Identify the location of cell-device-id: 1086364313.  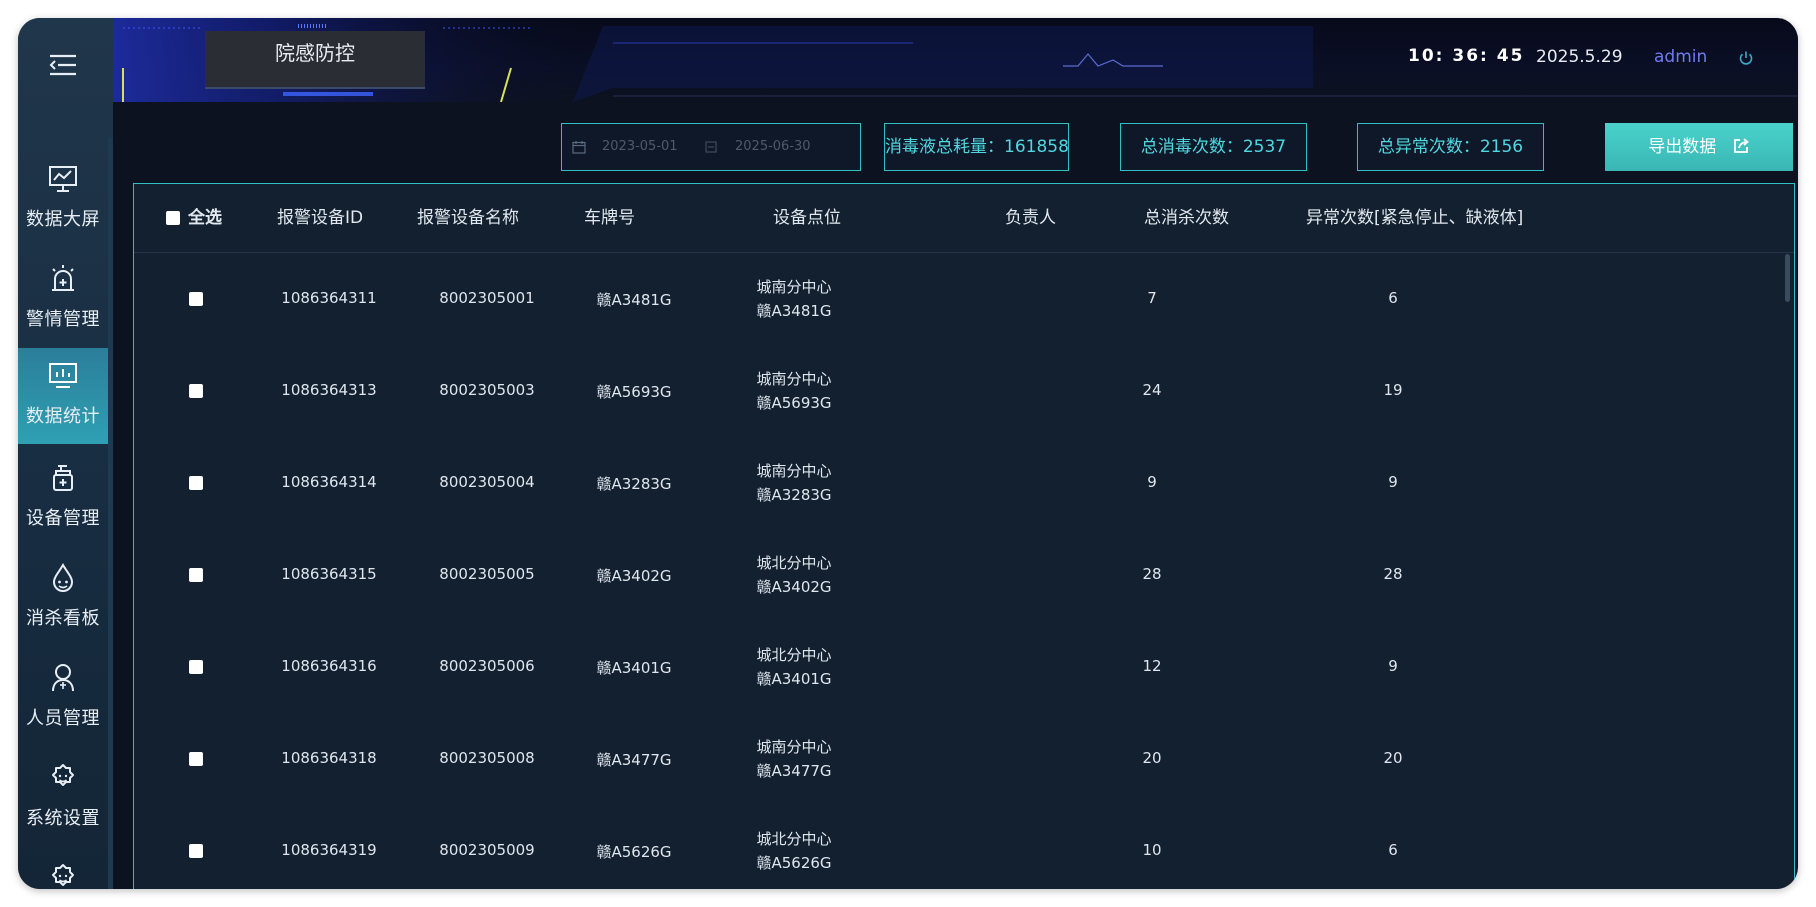
(329, 390).